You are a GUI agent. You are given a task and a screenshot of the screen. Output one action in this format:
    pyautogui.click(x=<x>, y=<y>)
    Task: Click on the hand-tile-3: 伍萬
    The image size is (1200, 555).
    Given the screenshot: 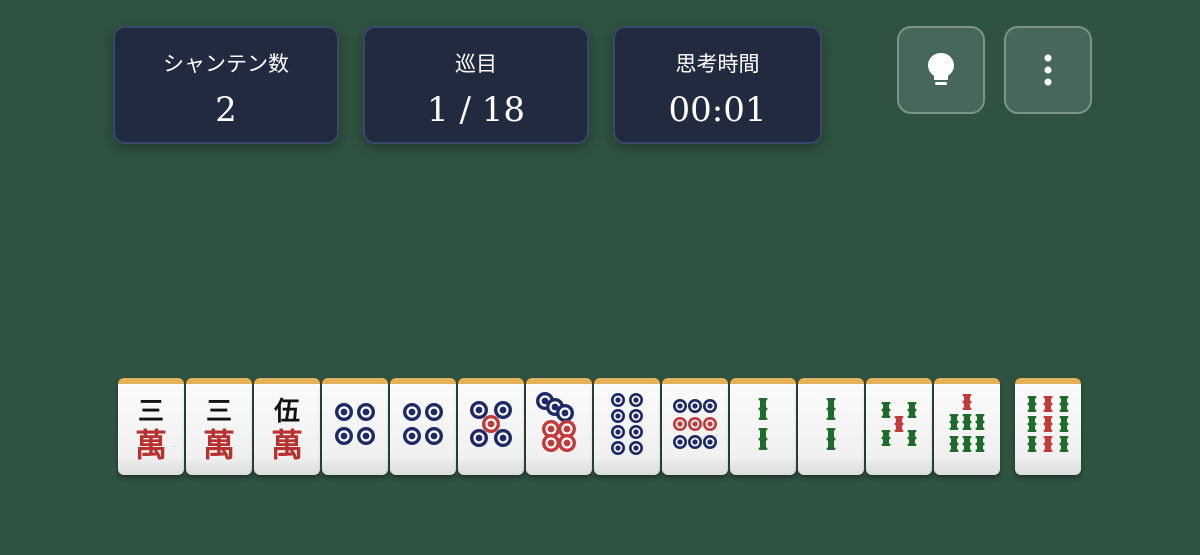 What is the action you would take?
    pyautogui.click(x=287, y=426)
    